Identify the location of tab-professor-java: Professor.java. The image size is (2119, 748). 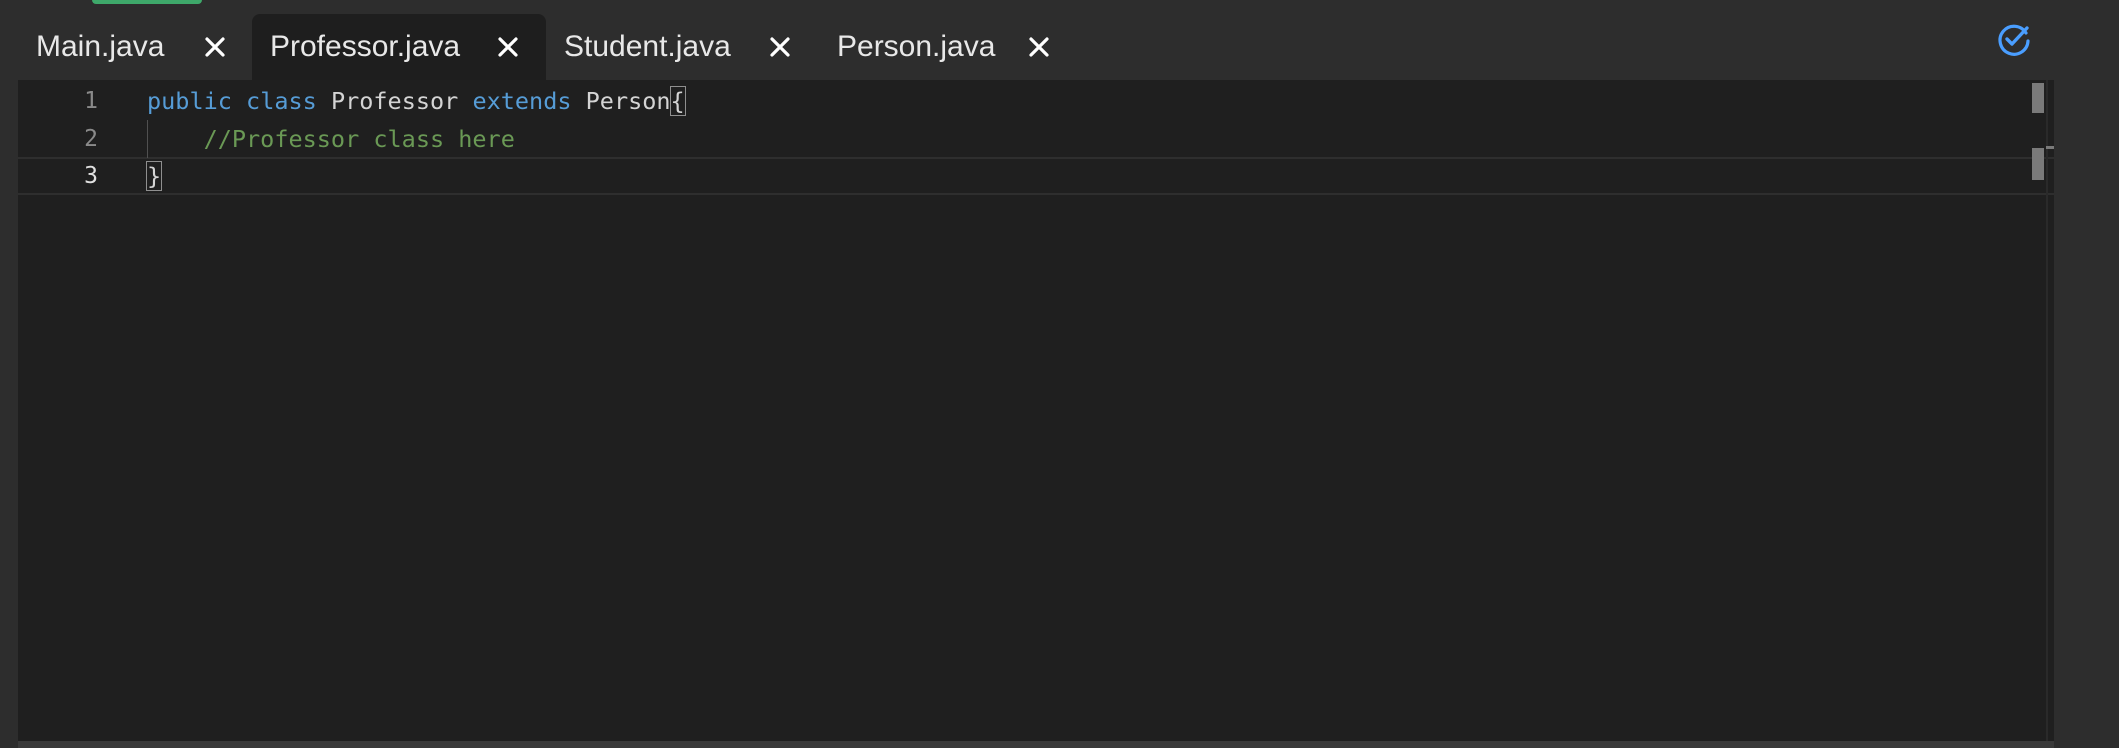
(399, 47).